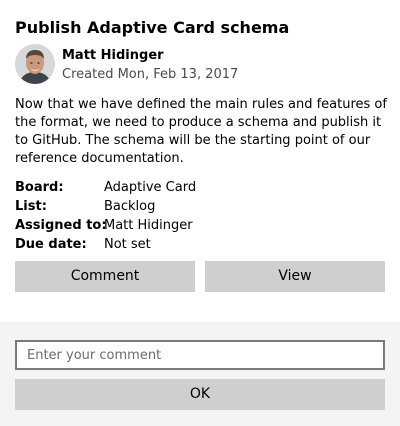  Describe the element at coordinates (200, 394) in the screenshot. I see `ok-button: OK` at that location.